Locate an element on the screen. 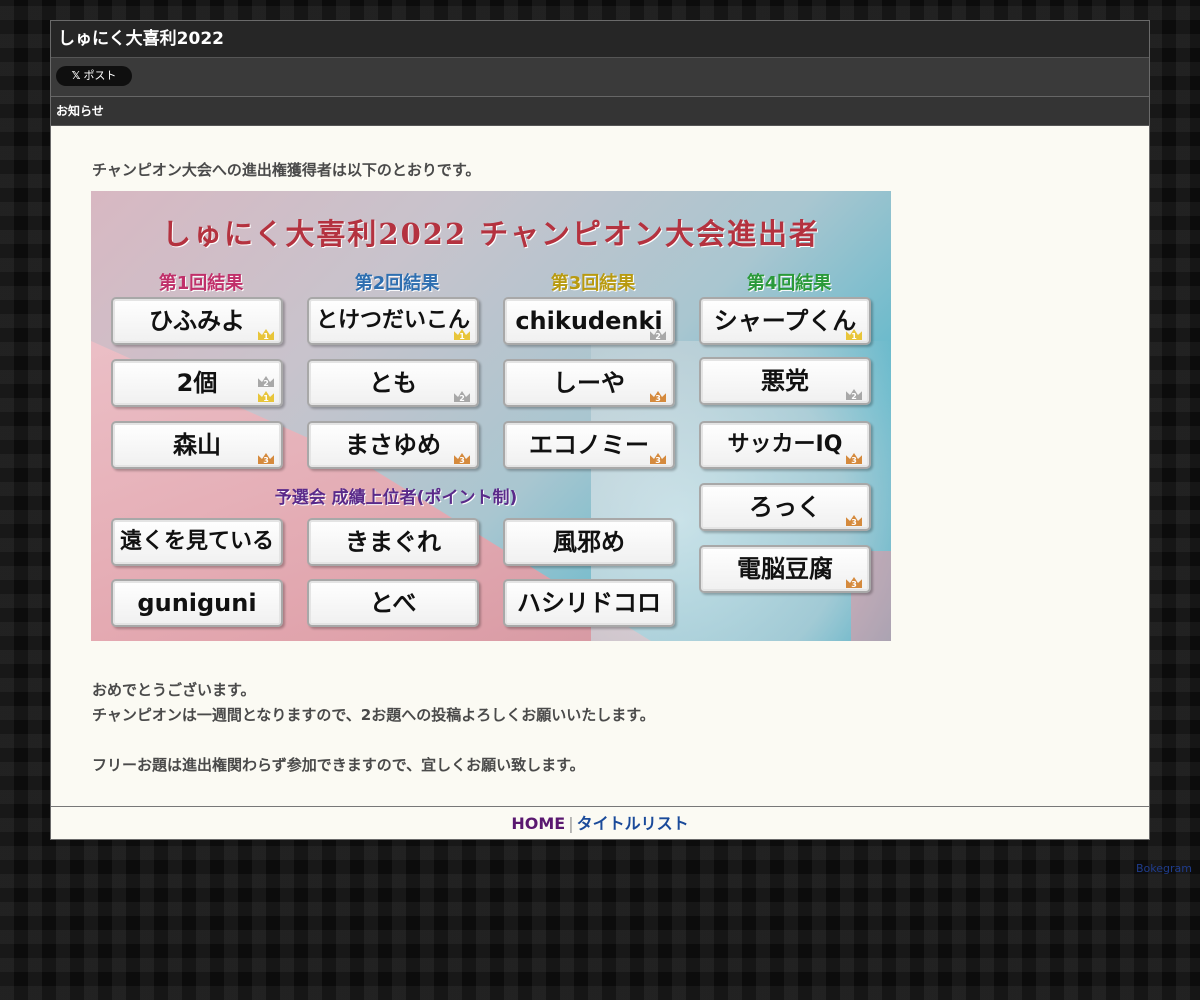 The height and width of the screenshot is (1000, 1200). finalist-name: しーや is located at coordinates (589, 383).